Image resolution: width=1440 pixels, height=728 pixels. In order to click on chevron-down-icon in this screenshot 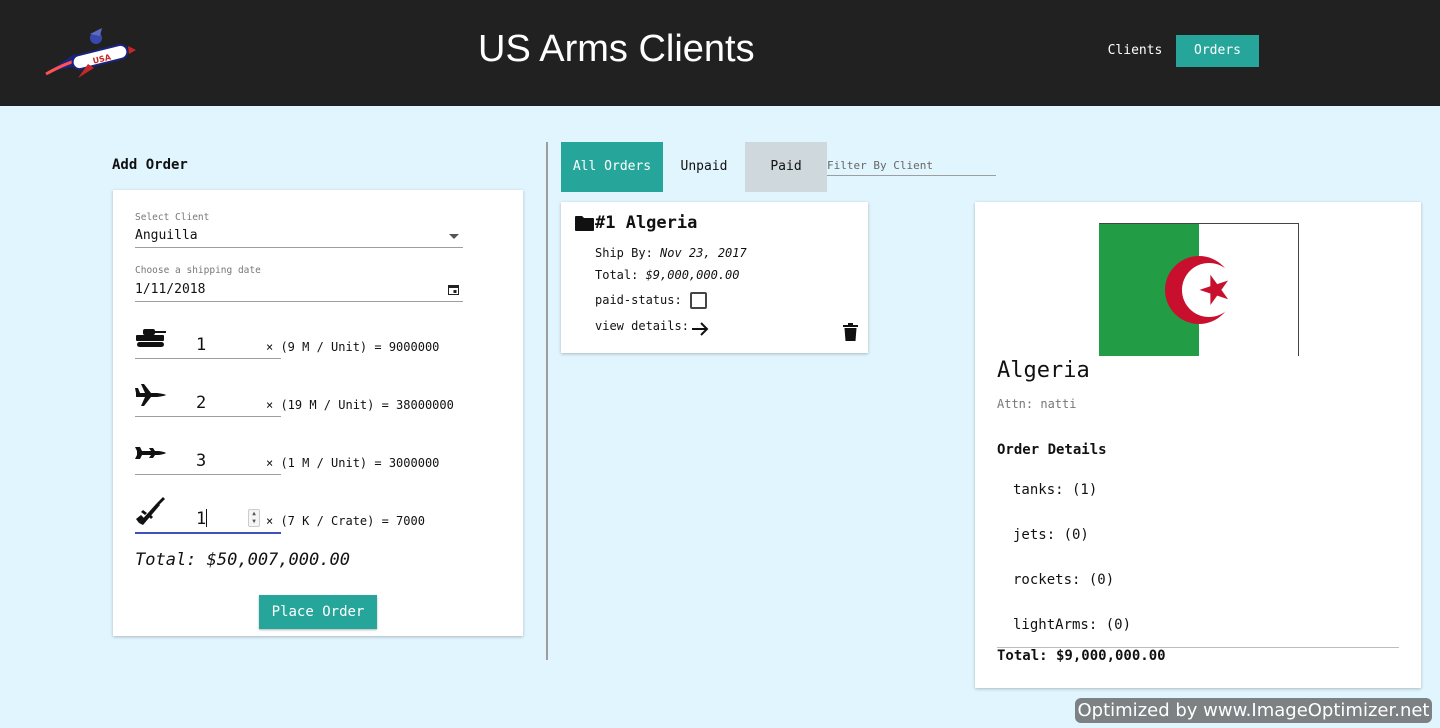, I will do `click(454, 236)`.